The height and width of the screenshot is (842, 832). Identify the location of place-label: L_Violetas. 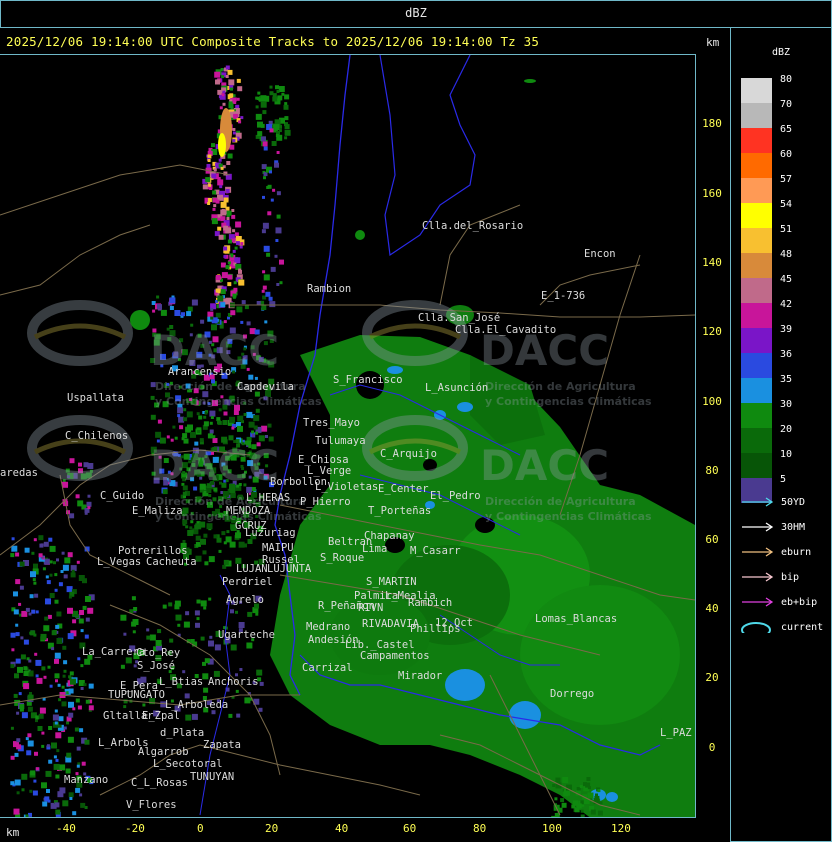
(347, 487).